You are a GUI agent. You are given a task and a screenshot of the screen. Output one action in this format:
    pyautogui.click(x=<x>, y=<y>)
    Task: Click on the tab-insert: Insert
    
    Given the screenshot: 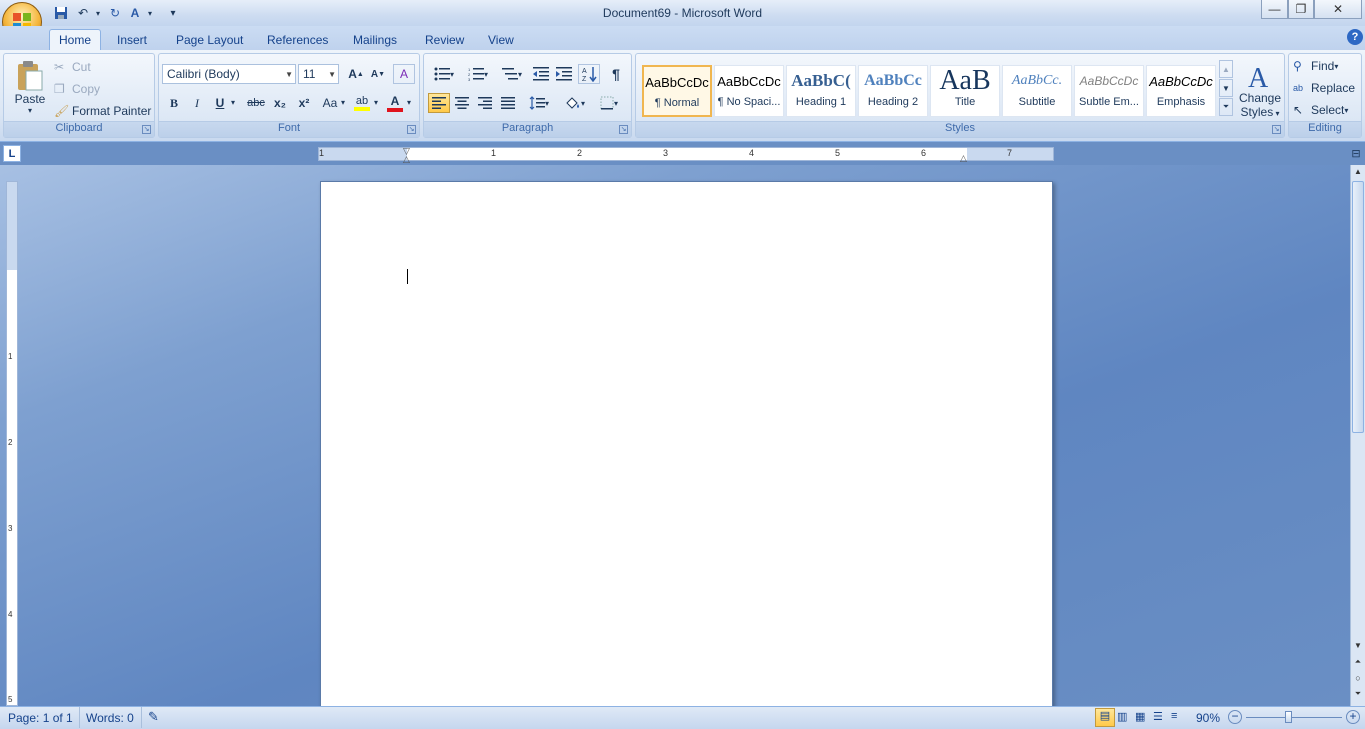 What is the action you would take?
    pyautogui.click(x=132, y=39)
    